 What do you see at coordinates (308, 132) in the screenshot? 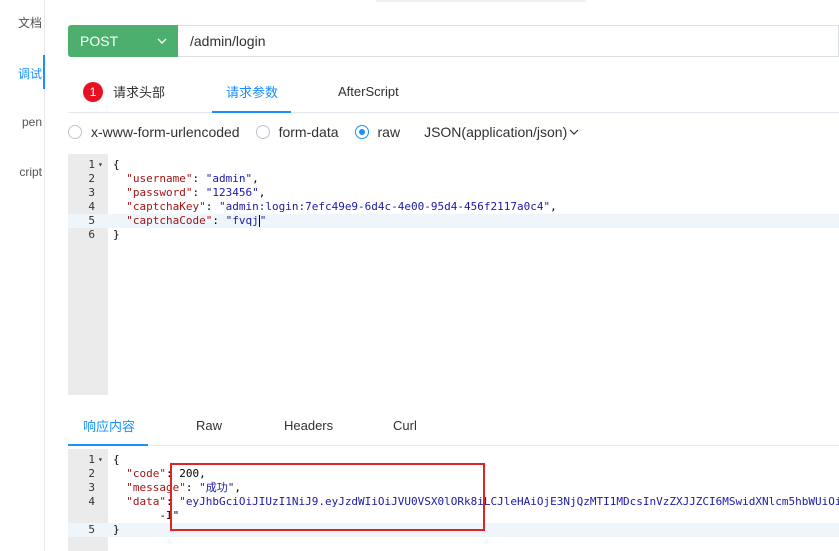
I see `radio-label: form-data` at bounding box center [308, 132].